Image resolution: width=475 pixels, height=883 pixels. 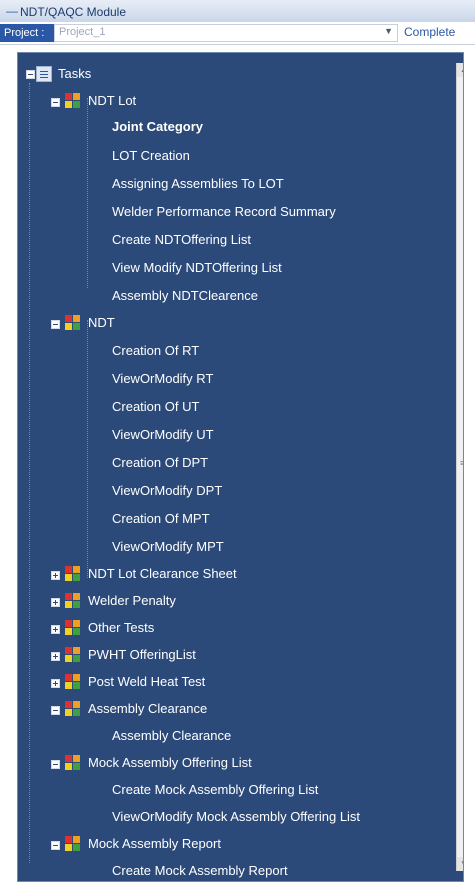 What do you see at coordinates (44, 74) in the screenshot?
I see `tasks-icon` at bounding box center [44, 74].